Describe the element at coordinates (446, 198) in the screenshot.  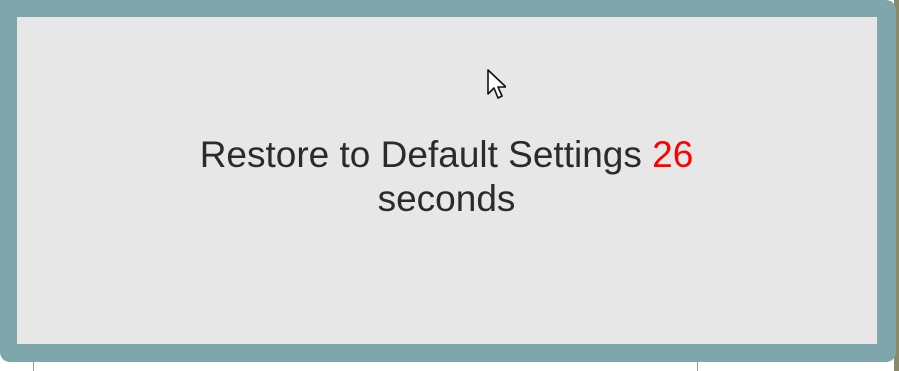
I see `message-suffix: seconds` at that location.